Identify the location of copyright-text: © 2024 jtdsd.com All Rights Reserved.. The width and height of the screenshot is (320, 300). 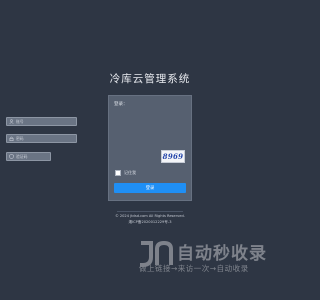
(150, 216).